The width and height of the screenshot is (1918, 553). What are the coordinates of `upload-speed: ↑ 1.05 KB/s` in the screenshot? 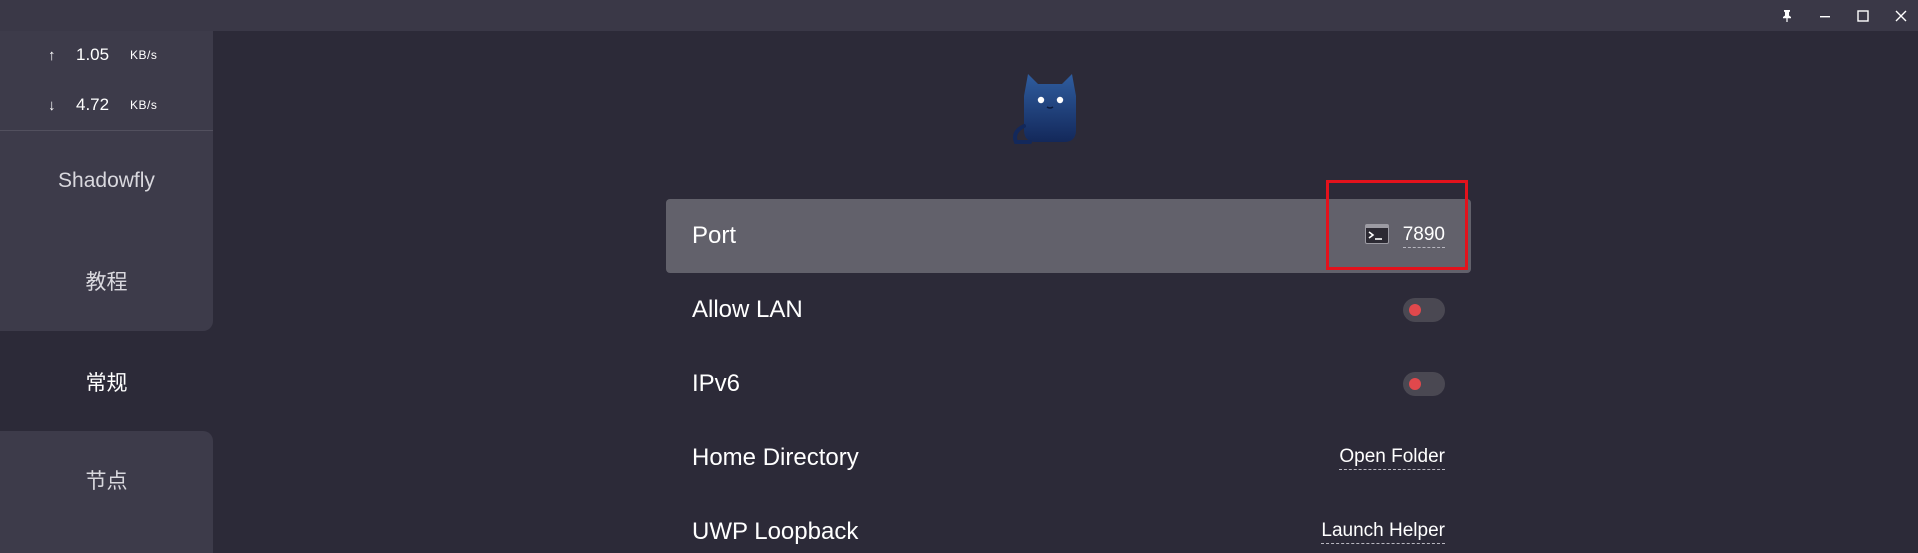 It's located at (102, 55).